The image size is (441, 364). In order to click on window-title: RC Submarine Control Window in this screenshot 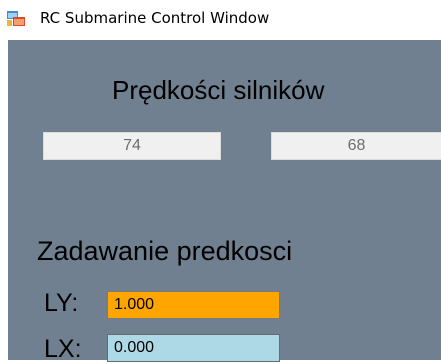, I will do `click(155, 18)`.